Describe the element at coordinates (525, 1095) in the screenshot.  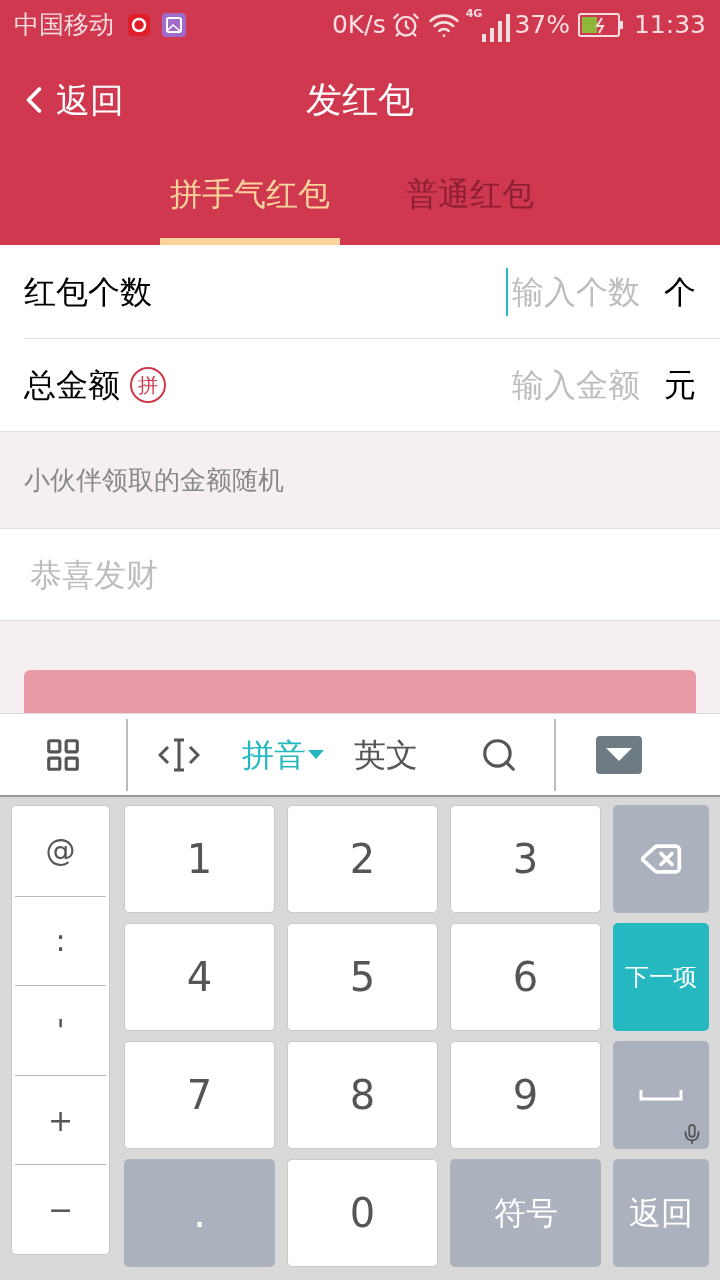
I see `number-key: 9` at that location.